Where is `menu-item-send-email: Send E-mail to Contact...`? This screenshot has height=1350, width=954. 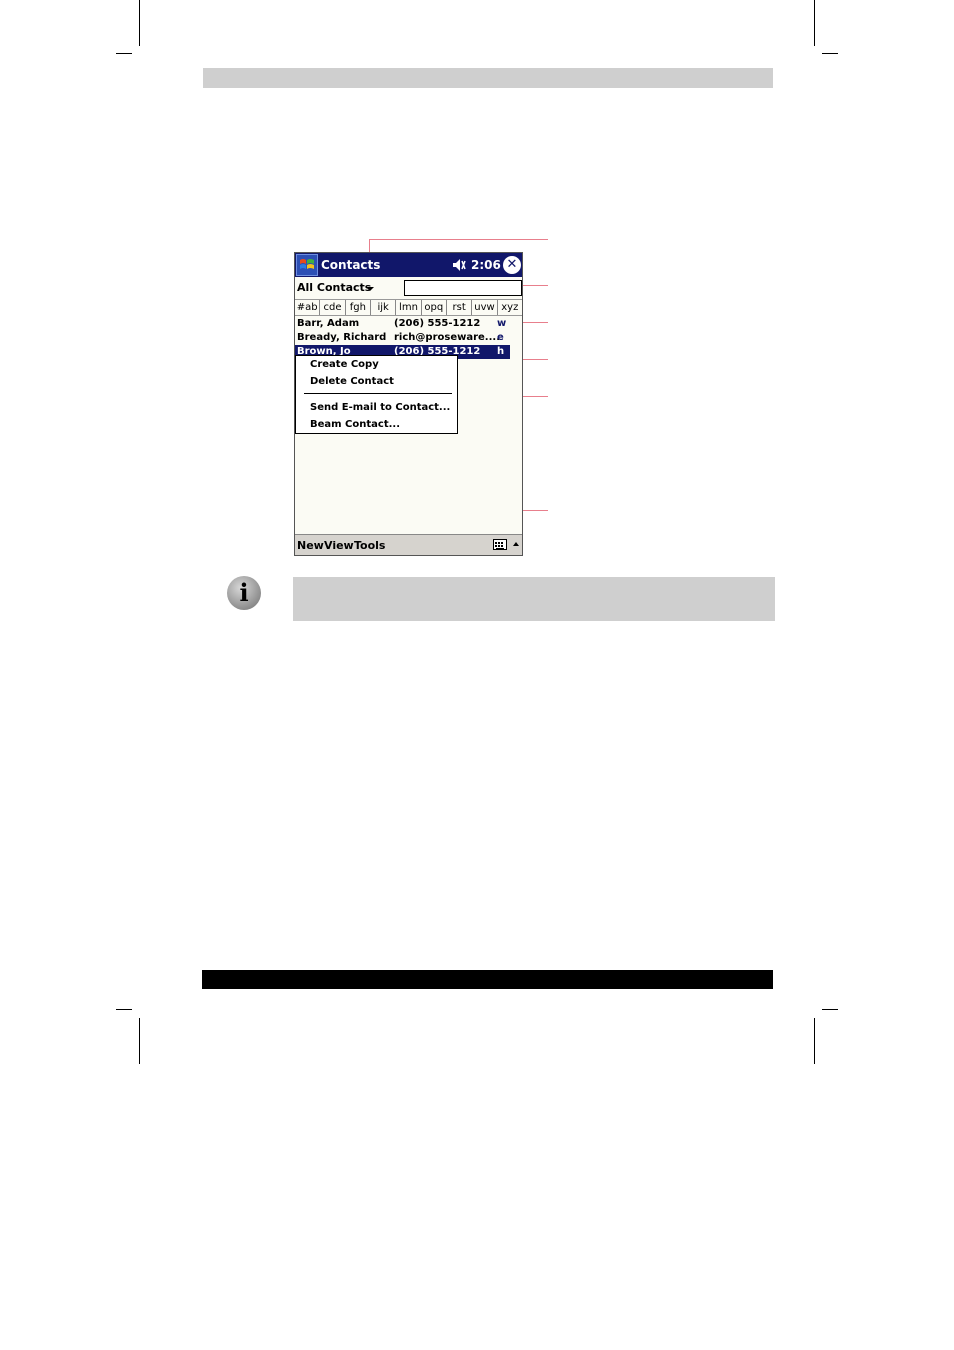 menu-item-send-email: Send E-mail to Contact... is located at coordinates (380, 407).